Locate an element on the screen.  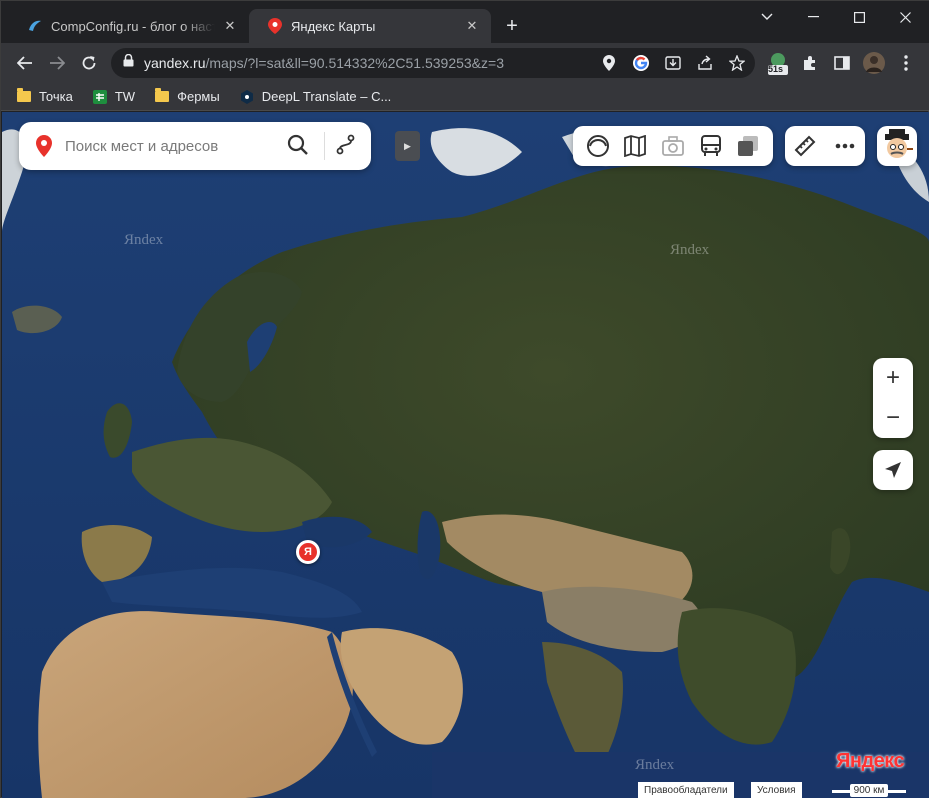
tab-compconfig: CompConfig.ru - блог о настрой ✕ is located at coordinates (129, 26).